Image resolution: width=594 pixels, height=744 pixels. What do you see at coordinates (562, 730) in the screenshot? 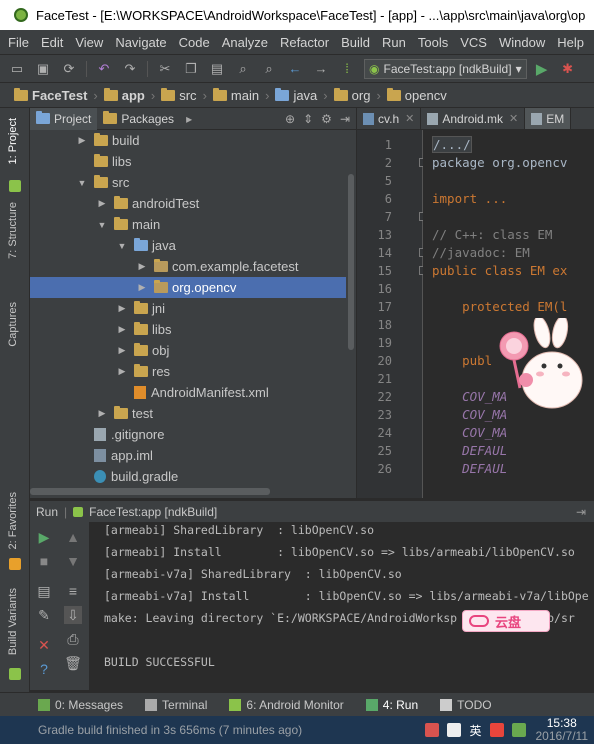
I see `clock: 15:38 2016/7/11` at bounding box center [562, 730].